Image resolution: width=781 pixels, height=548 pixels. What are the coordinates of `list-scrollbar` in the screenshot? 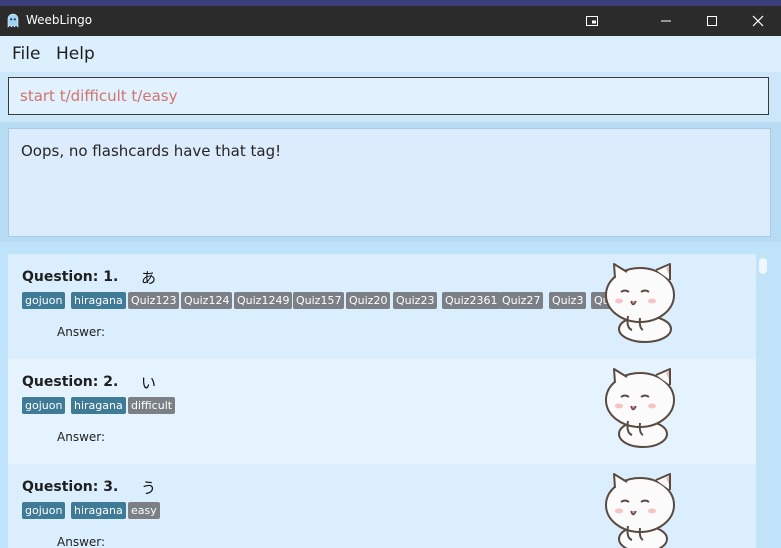 It's located at (763, 401).